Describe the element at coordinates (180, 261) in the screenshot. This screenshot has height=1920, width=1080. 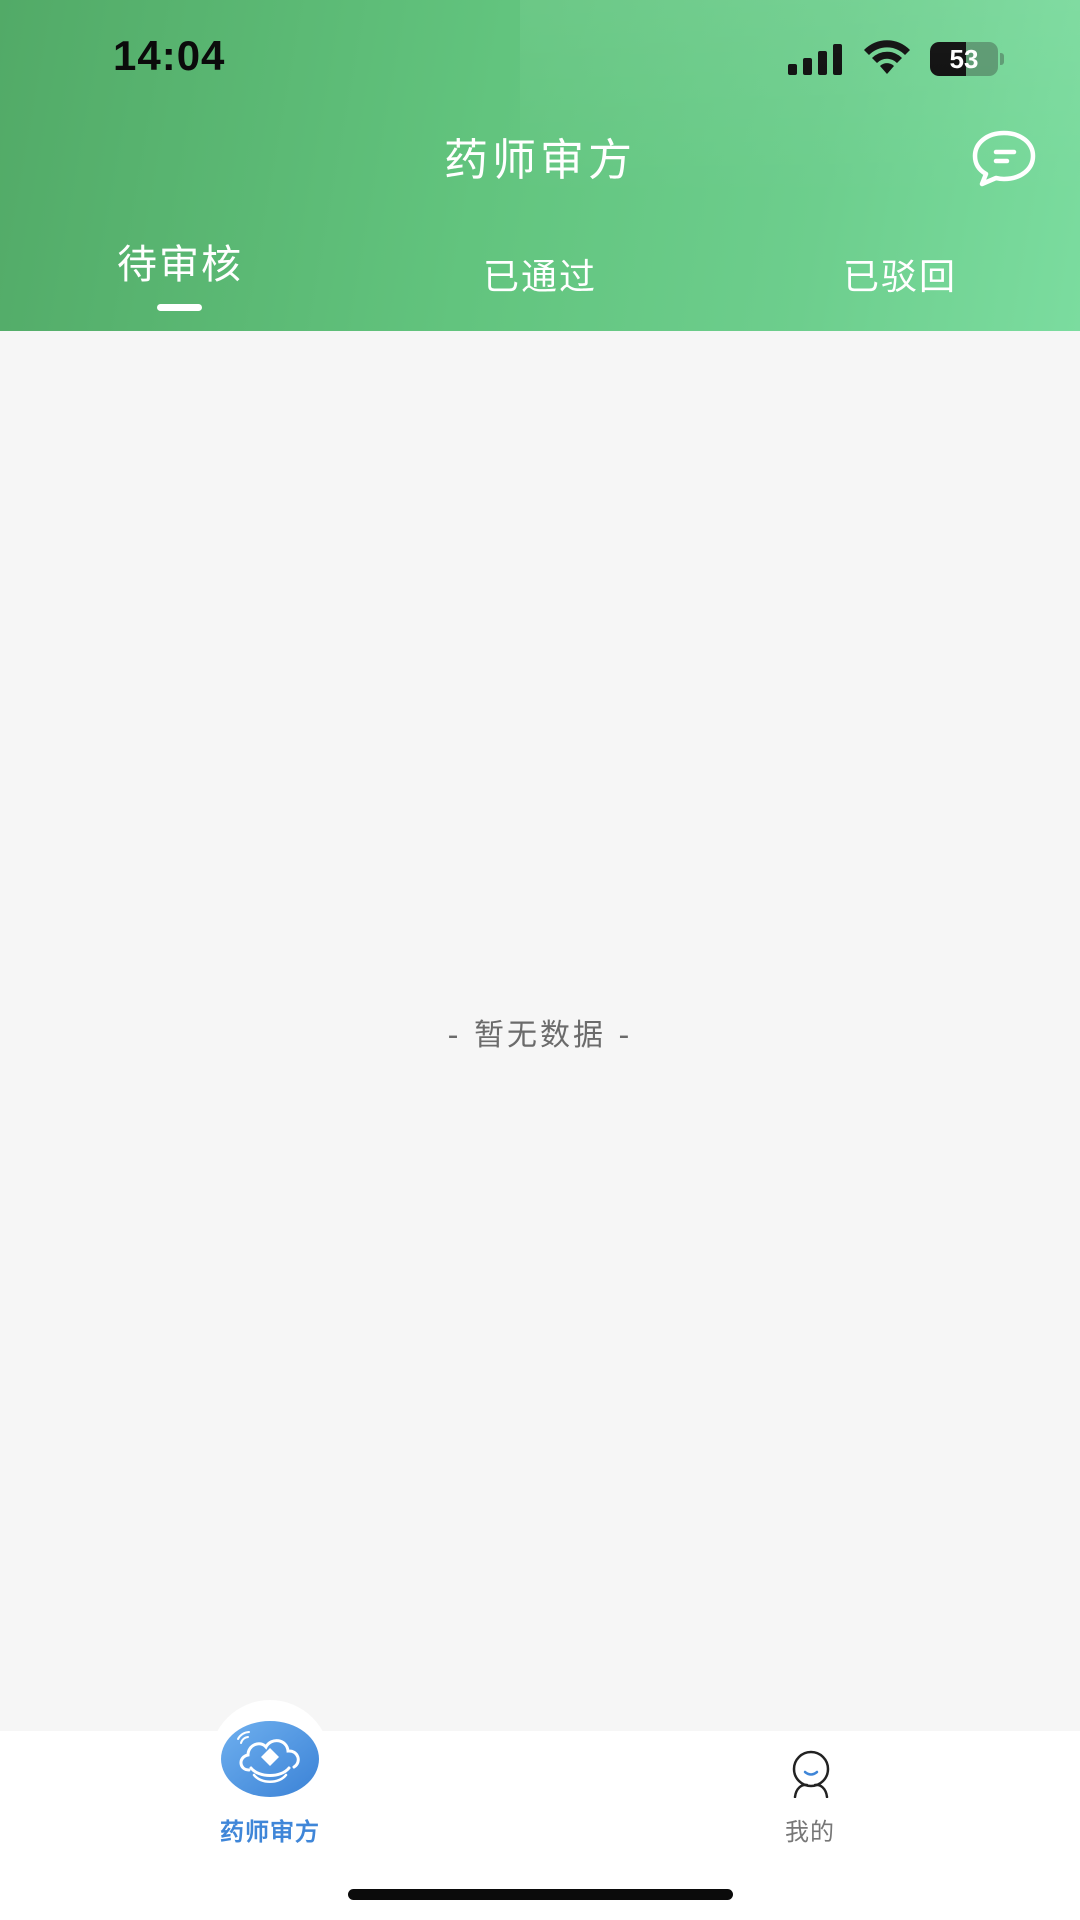
I see `tab-pending: 待审核` at that location.